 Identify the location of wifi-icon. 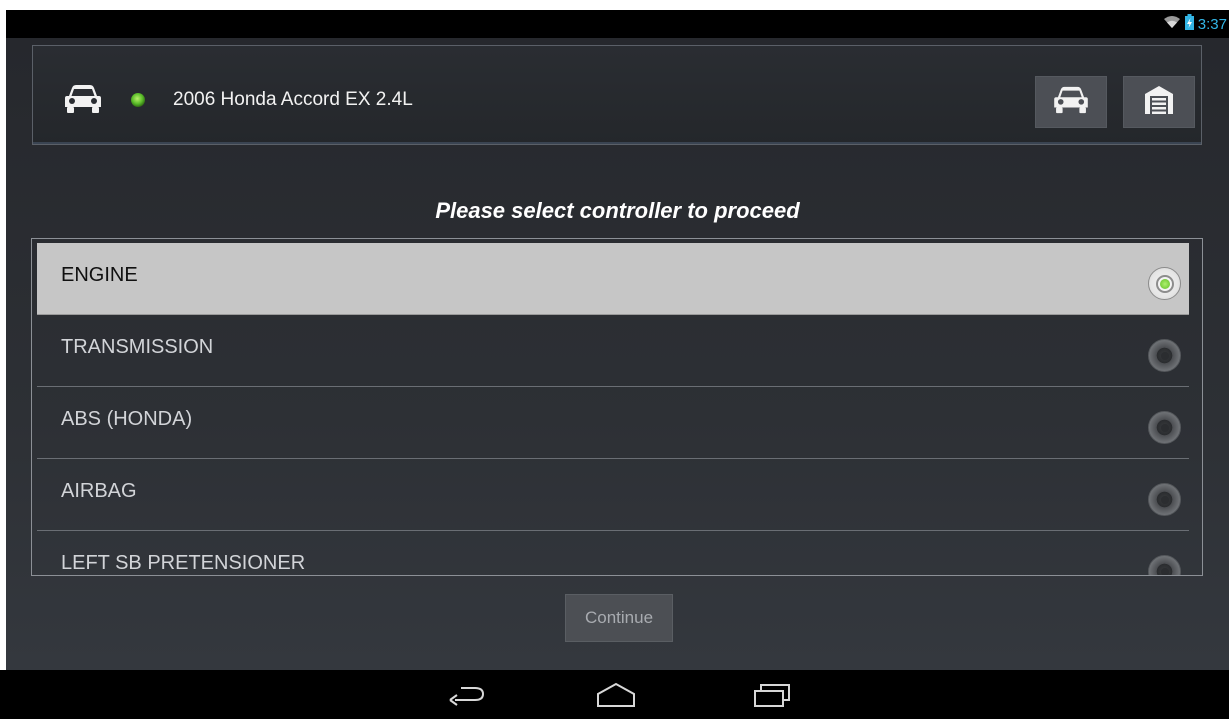
(1172, 24).